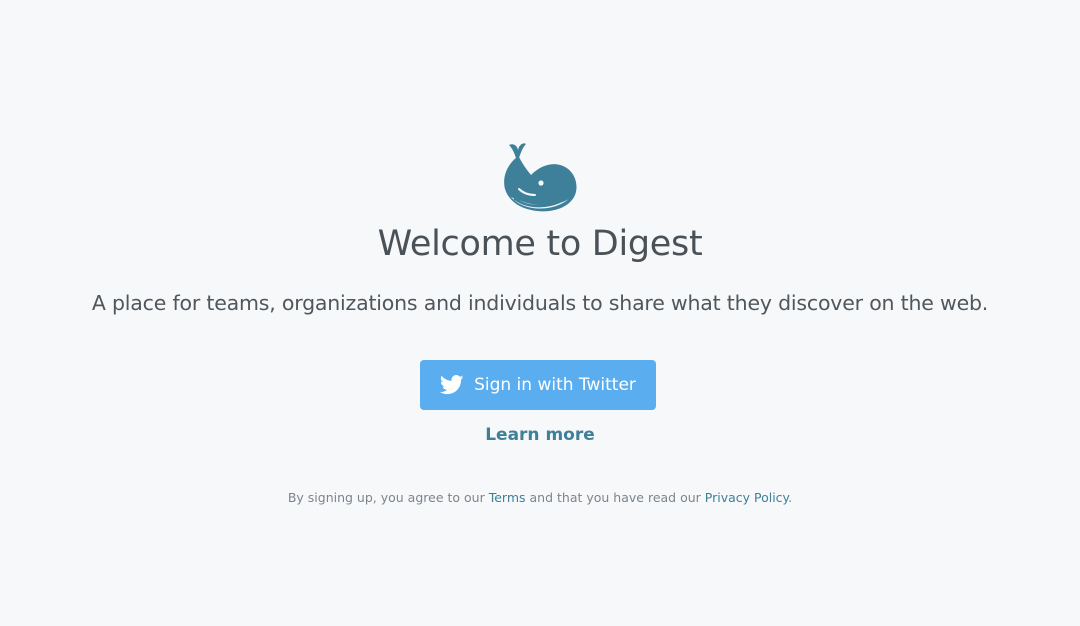  I want to click on legal-prefix: By signing up, you agree to our, so click(386, 497).